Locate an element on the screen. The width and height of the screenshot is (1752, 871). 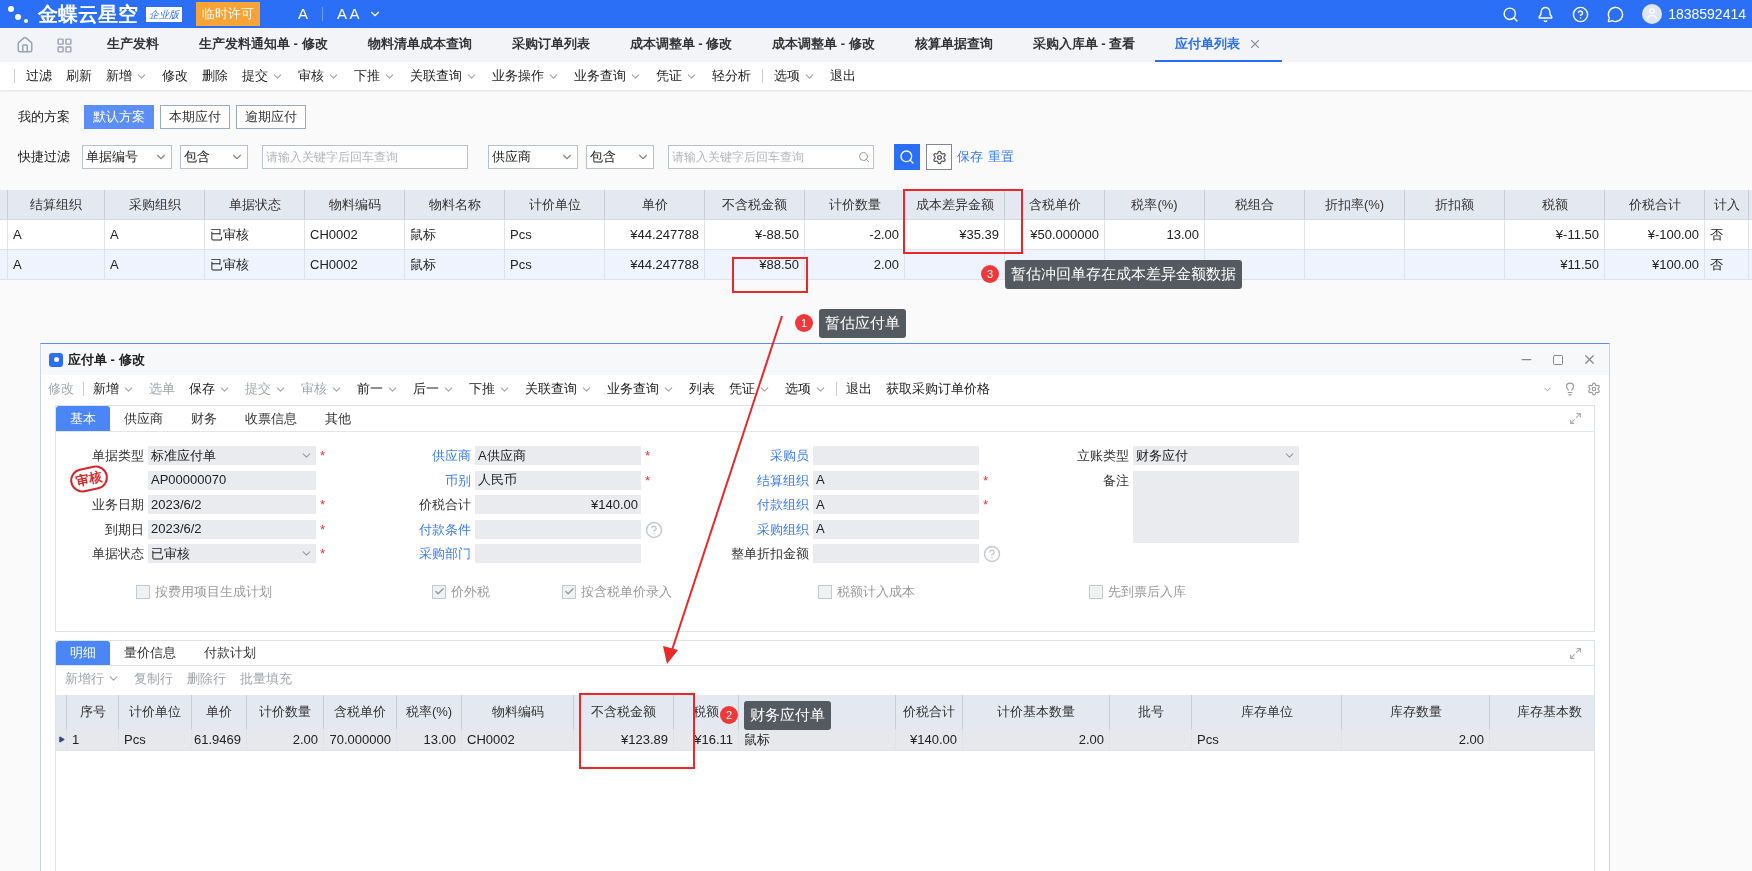
toolbar-button: 获取采购订单价格 is located at coordinates (938, 389).